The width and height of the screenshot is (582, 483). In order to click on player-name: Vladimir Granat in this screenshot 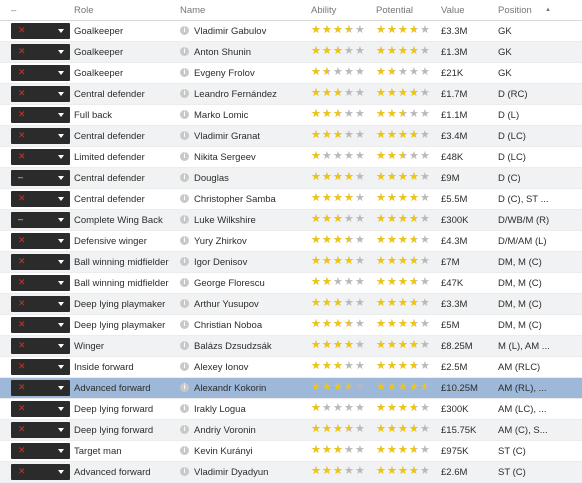, I will do `click(251, 136)`.